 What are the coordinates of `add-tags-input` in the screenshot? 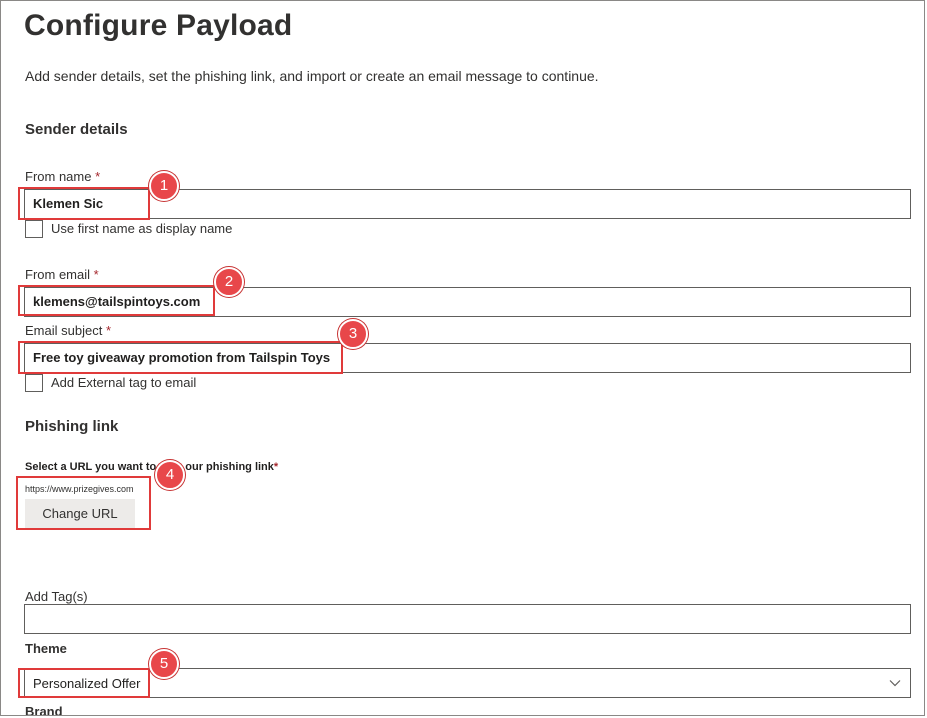 It's located at (467, 619).